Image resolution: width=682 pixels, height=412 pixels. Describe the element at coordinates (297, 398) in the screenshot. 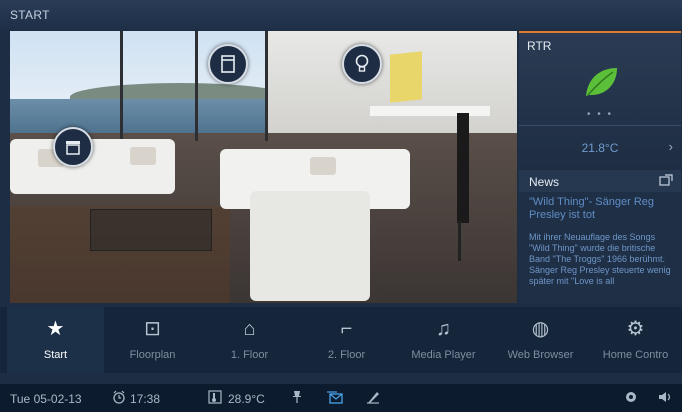

I see `pin-icon` at that location.